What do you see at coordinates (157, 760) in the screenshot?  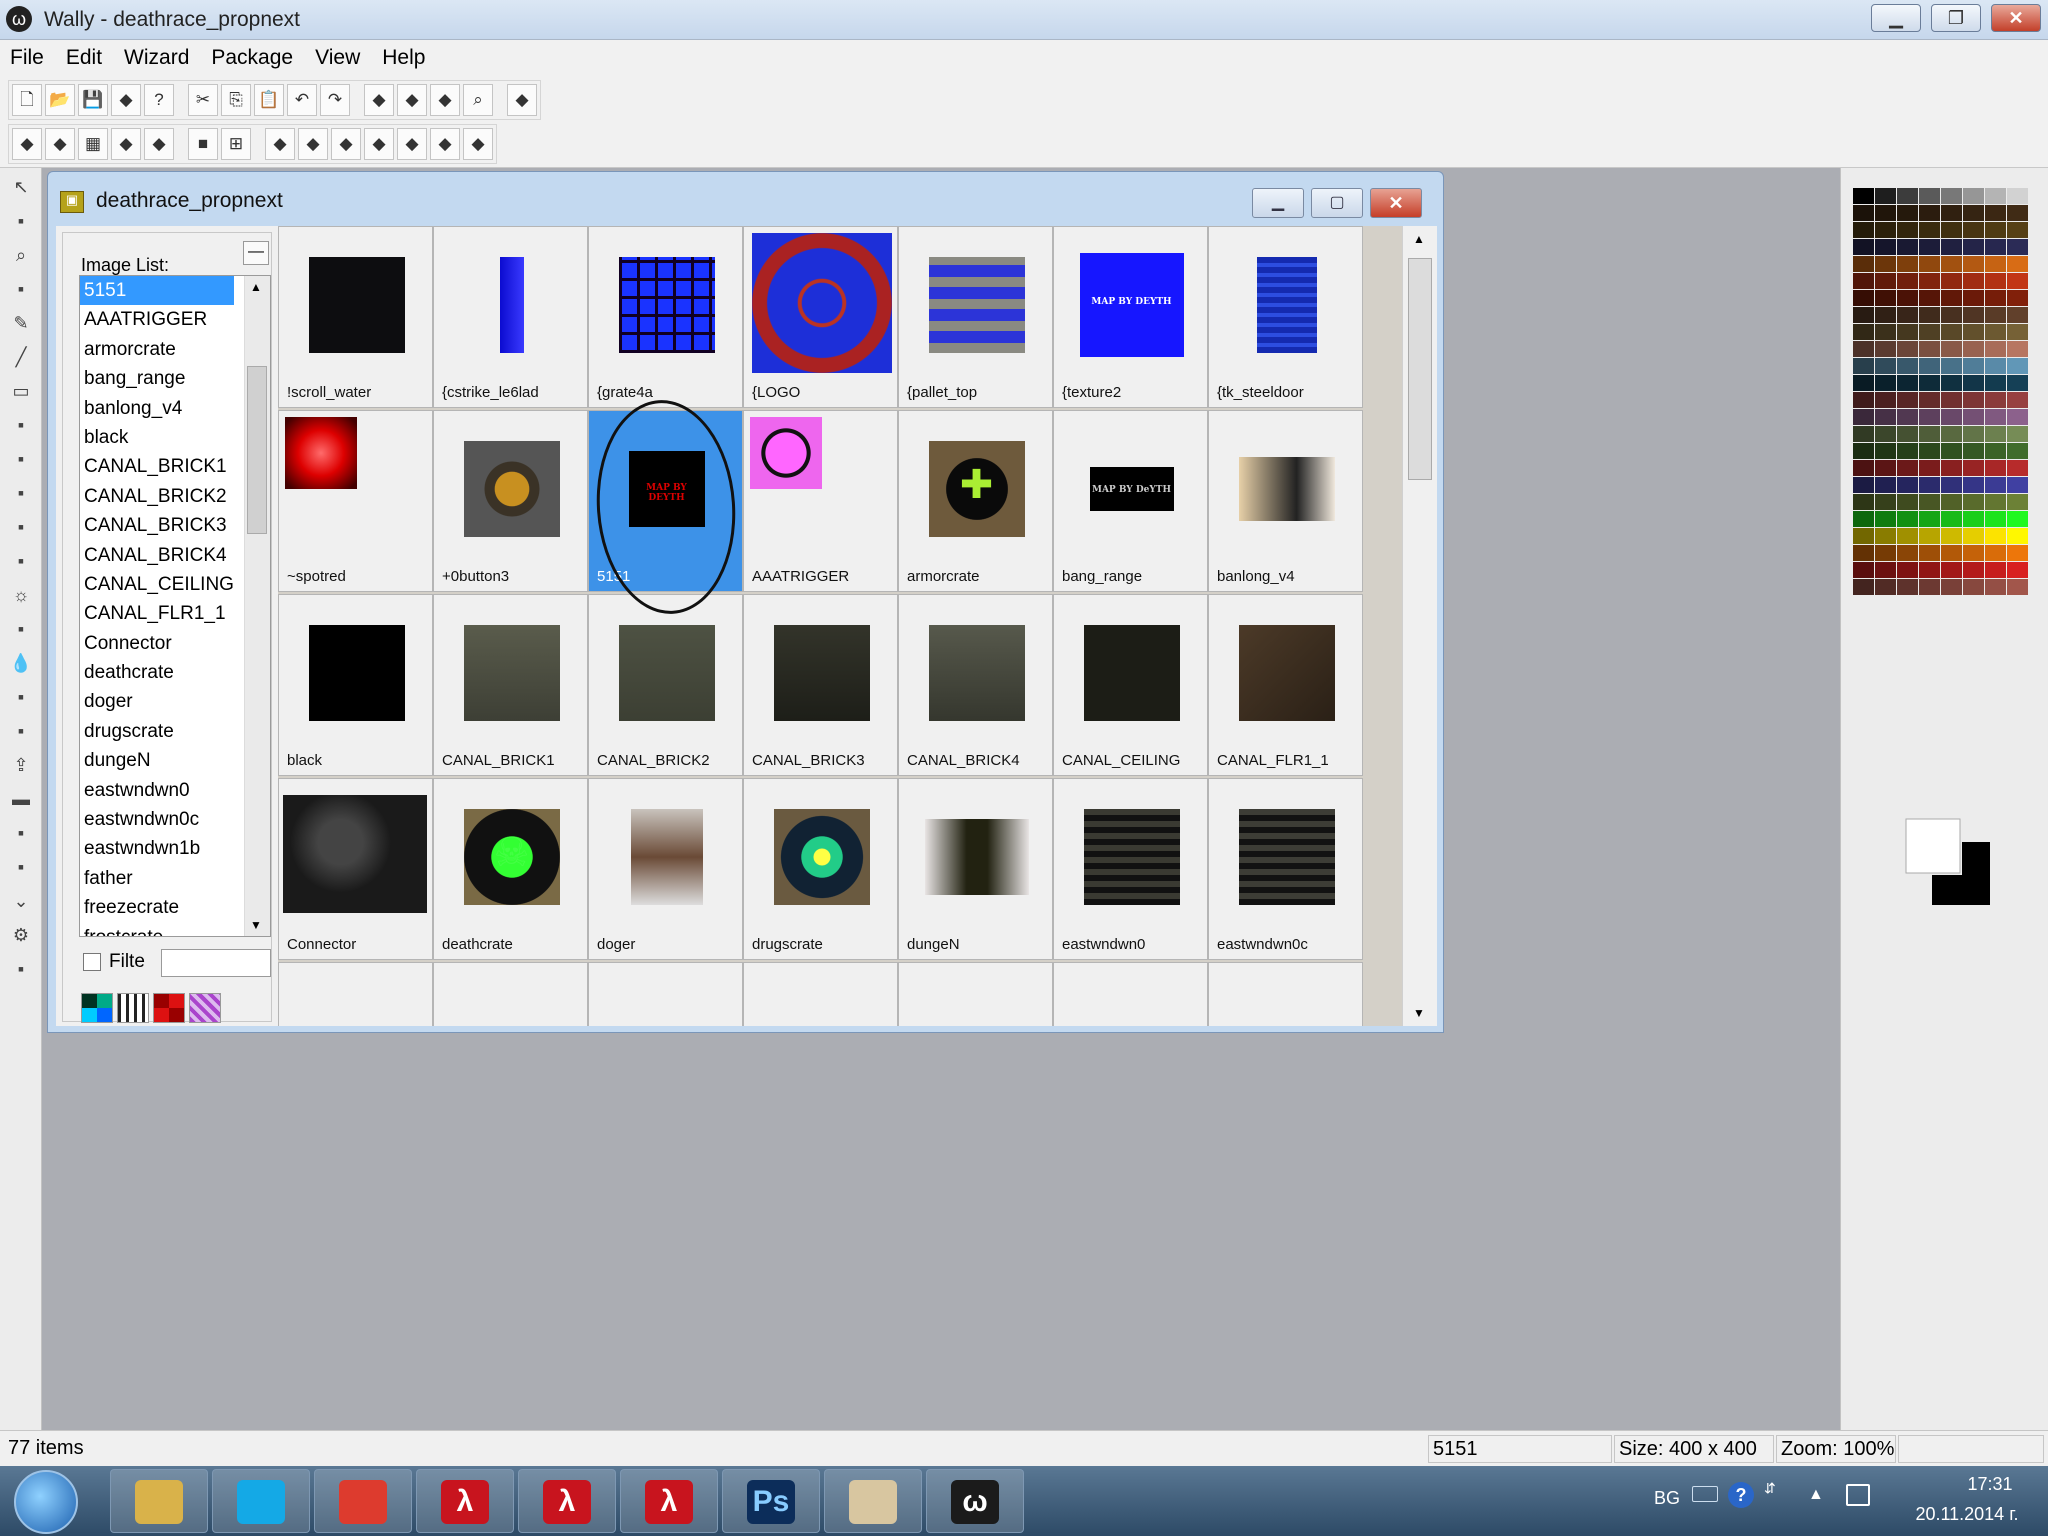 I see `list-item: dungeN` at bounding box center [157, 760].